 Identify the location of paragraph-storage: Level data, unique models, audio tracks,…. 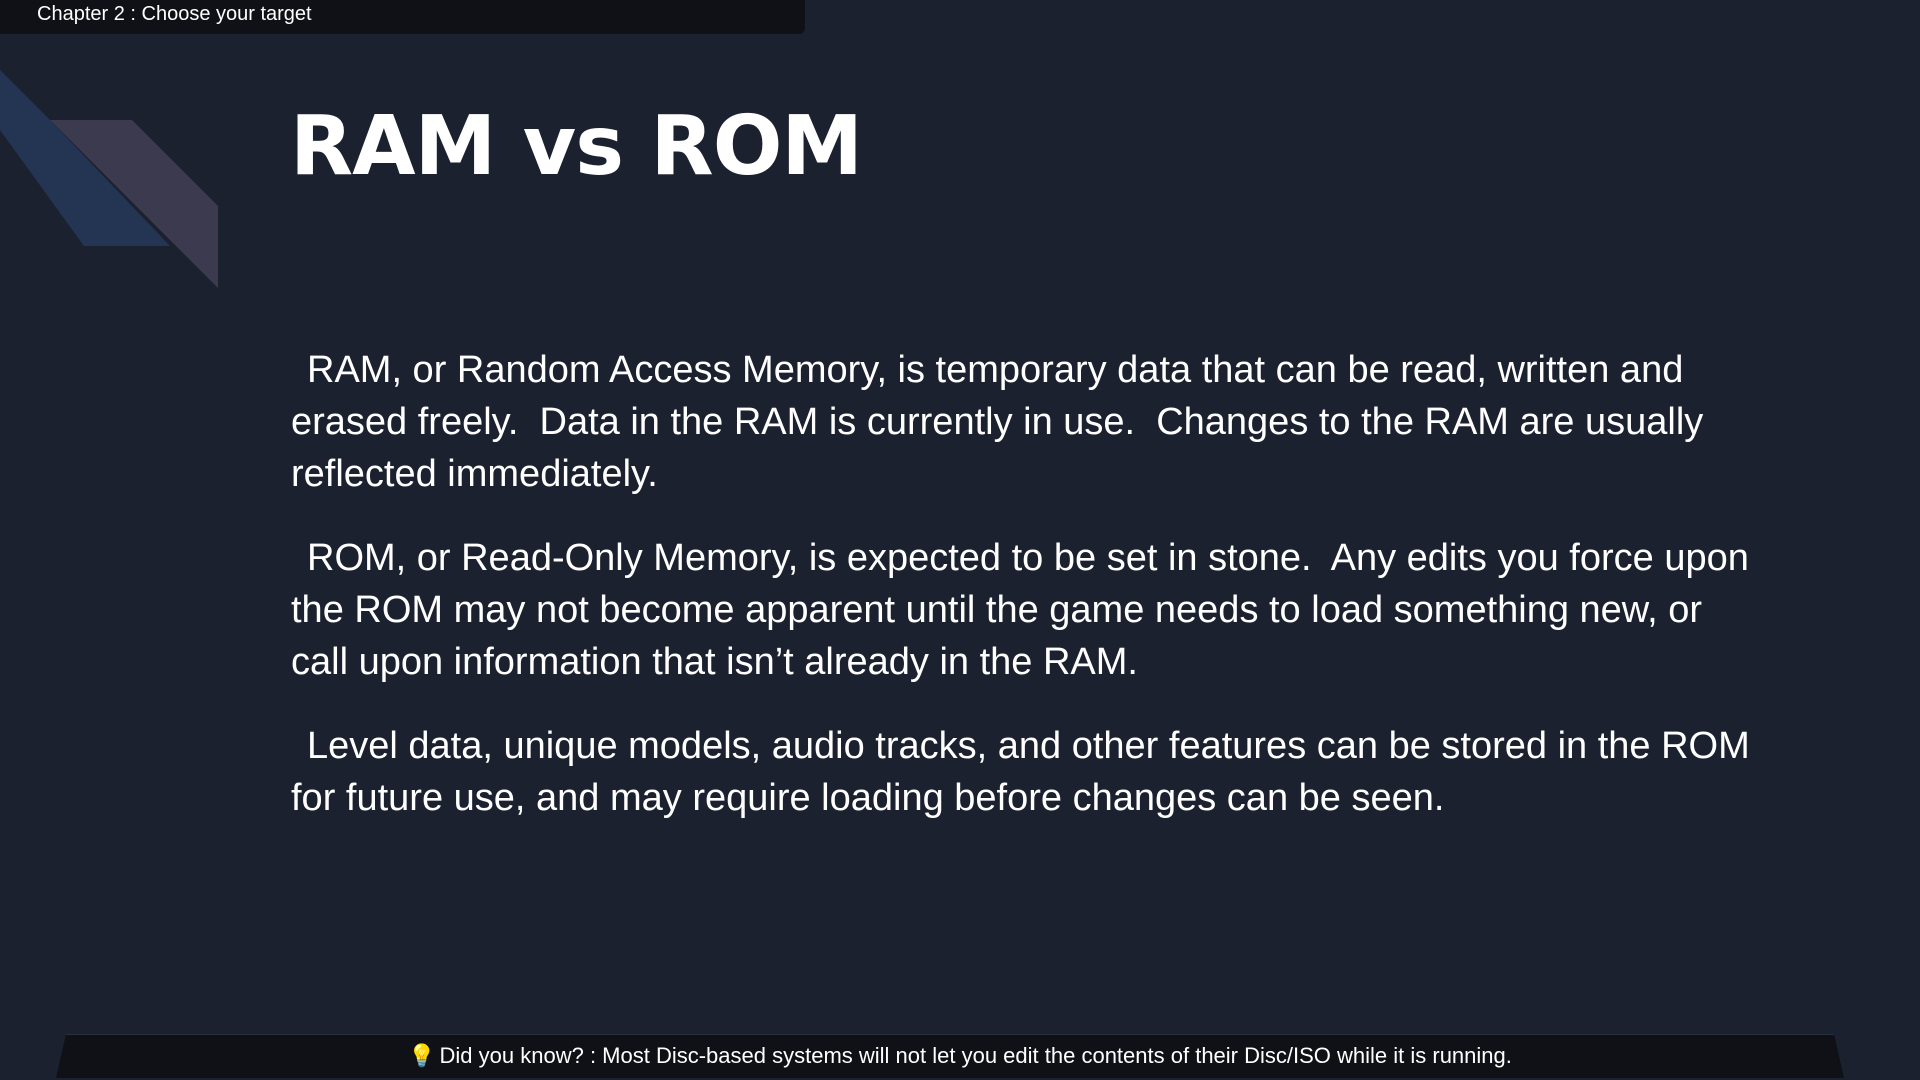
(1026, 772).